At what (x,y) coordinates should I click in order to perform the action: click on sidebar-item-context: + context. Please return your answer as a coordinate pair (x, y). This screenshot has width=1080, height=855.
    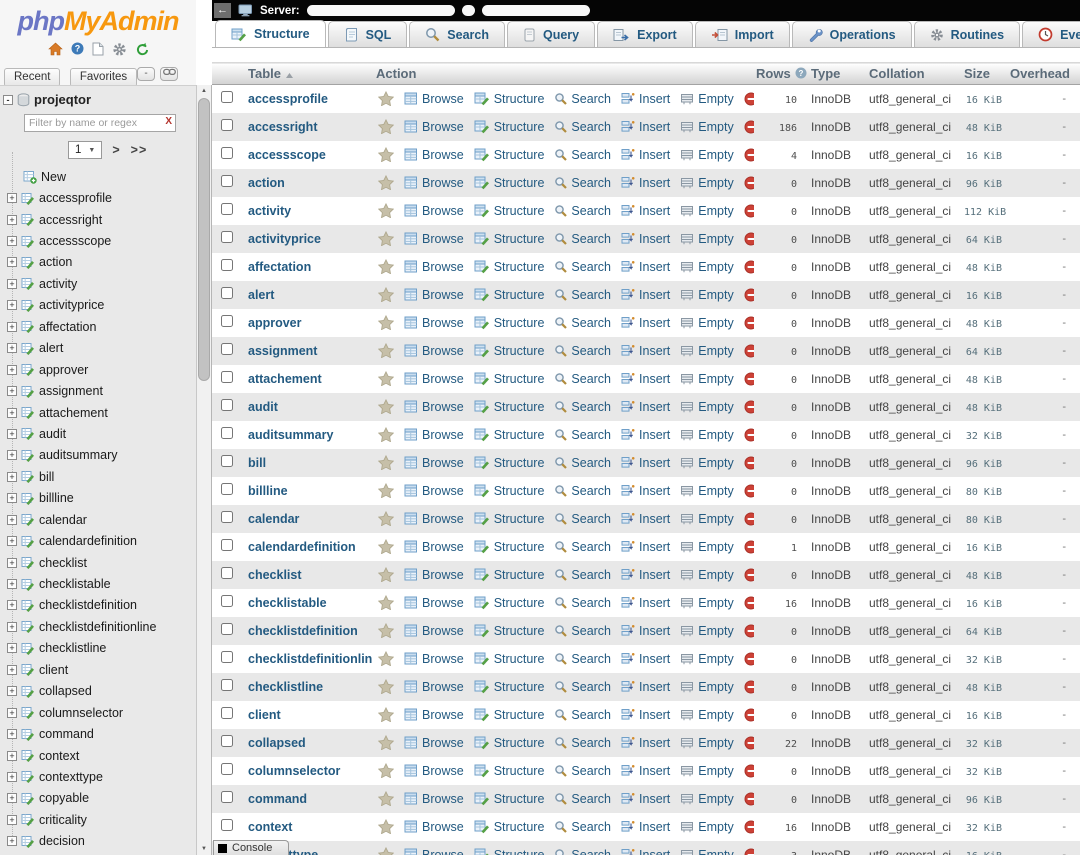
    Looking at the image, I should click on (98, 755).